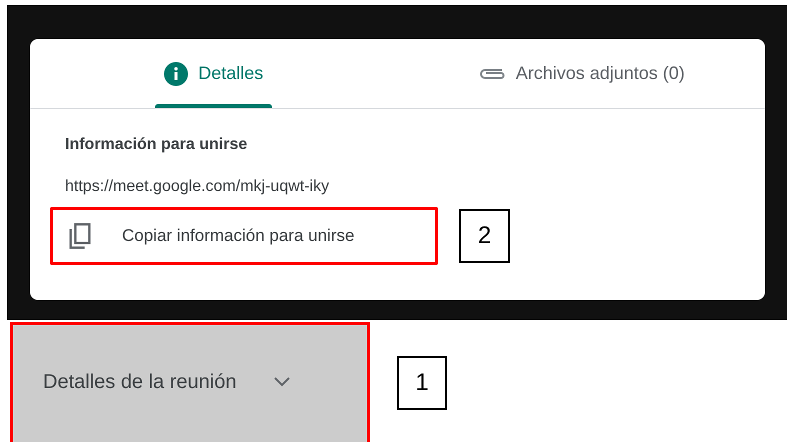 The height and width of the screenshot is (442, 787). I want to click on meeting-details-button: Detalles de la reunión, so click(190, 382).